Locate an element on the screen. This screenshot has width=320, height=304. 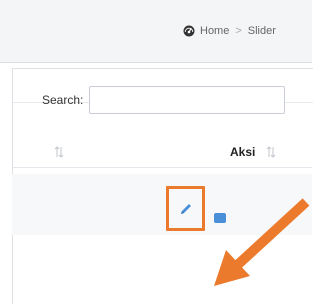
dashboard-icon is located at coordinates (189, 31).